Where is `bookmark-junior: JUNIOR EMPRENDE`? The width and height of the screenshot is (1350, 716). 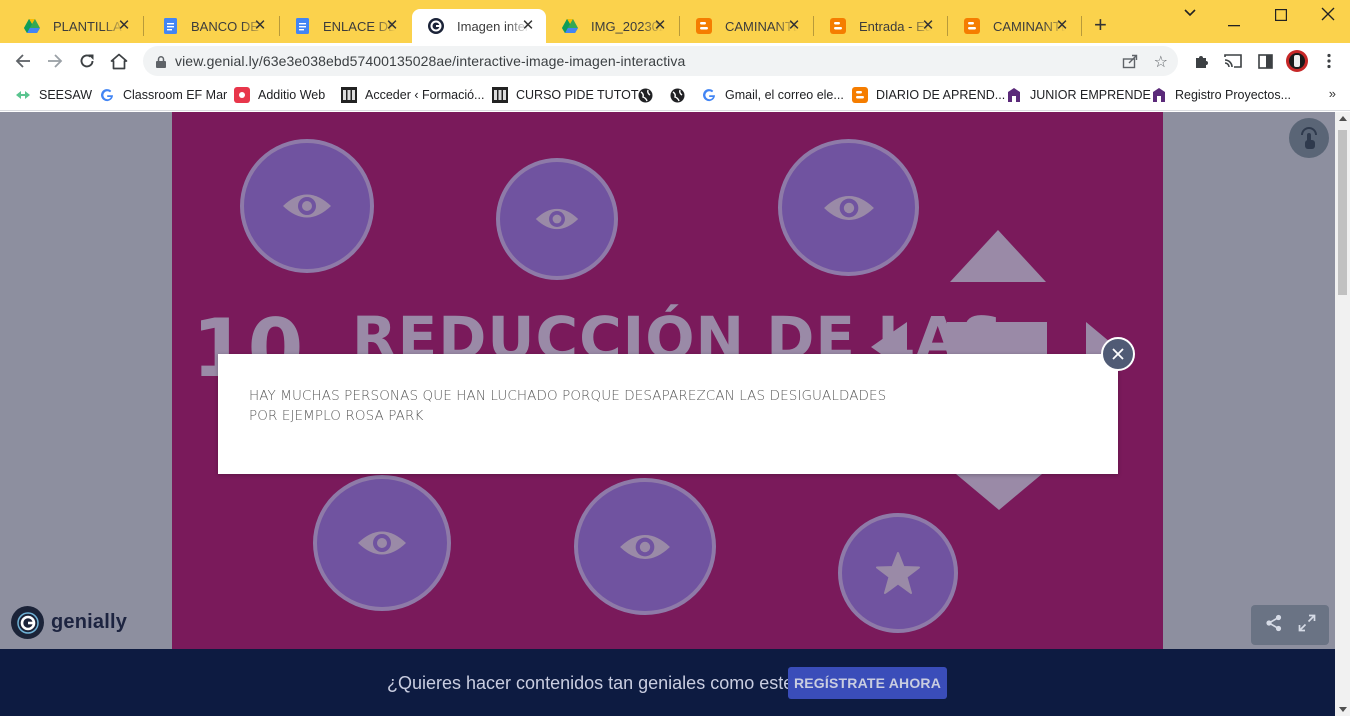 bookmark-junior: JUNIOR EMPRENDE is located at coordinates (1078, 95).